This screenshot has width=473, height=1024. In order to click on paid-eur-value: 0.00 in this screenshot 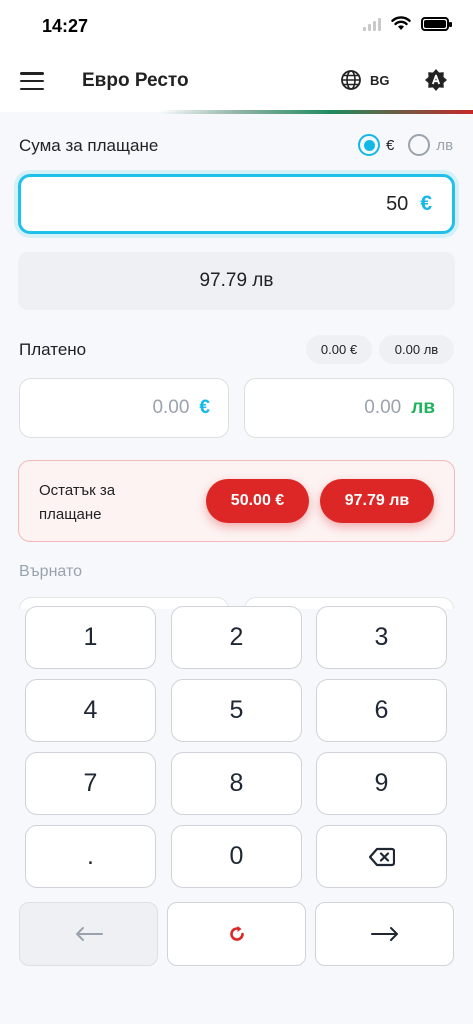, I will do `click(171, 407)`.